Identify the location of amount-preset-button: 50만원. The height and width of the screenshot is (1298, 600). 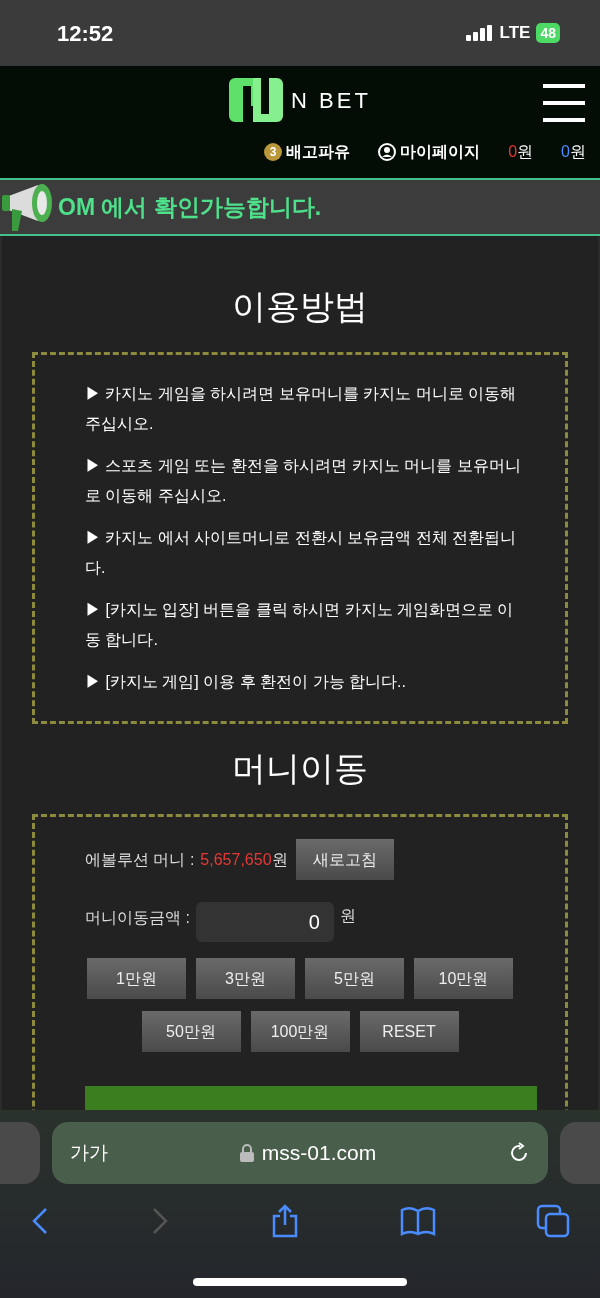
(191, 1031).